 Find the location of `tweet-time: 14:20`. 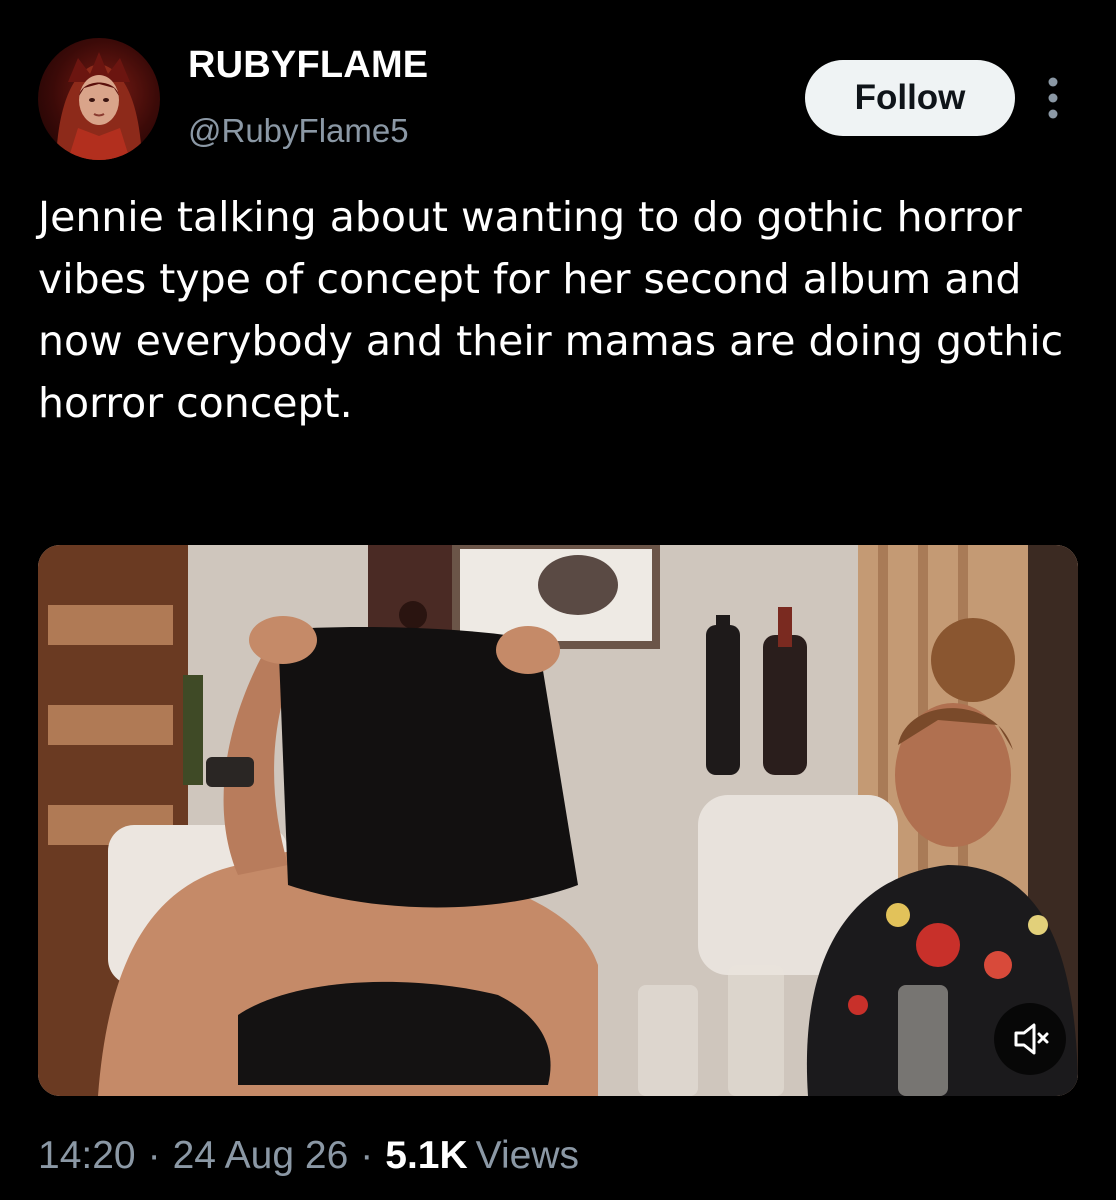

tweet-time: 14:20 is located at coordinates (87, 1155).